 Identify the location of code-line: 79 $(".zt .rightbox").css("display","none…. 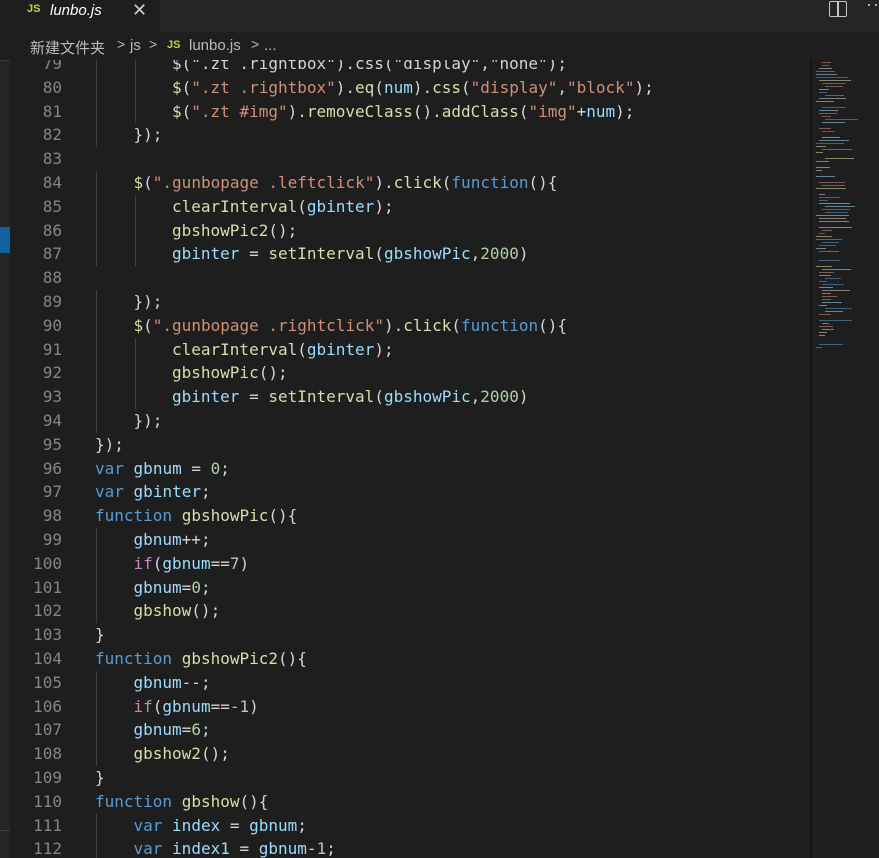
(439, 68).